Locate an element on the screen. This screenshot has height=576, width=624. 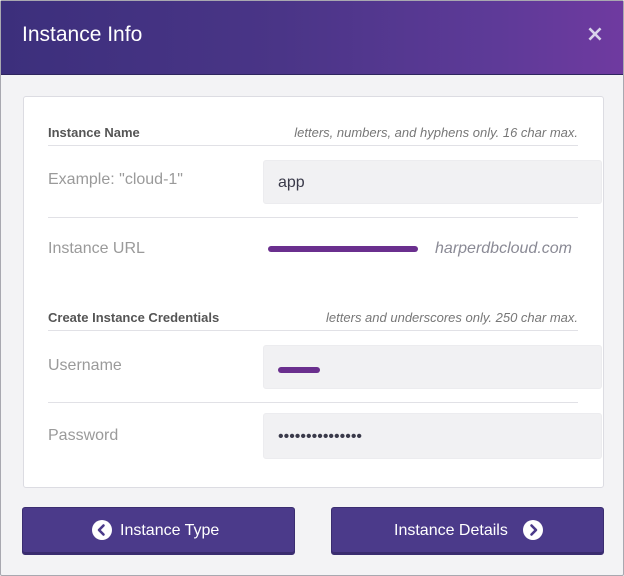
instance-name-section-title: Instance Name is located at coordinates (94, 132).